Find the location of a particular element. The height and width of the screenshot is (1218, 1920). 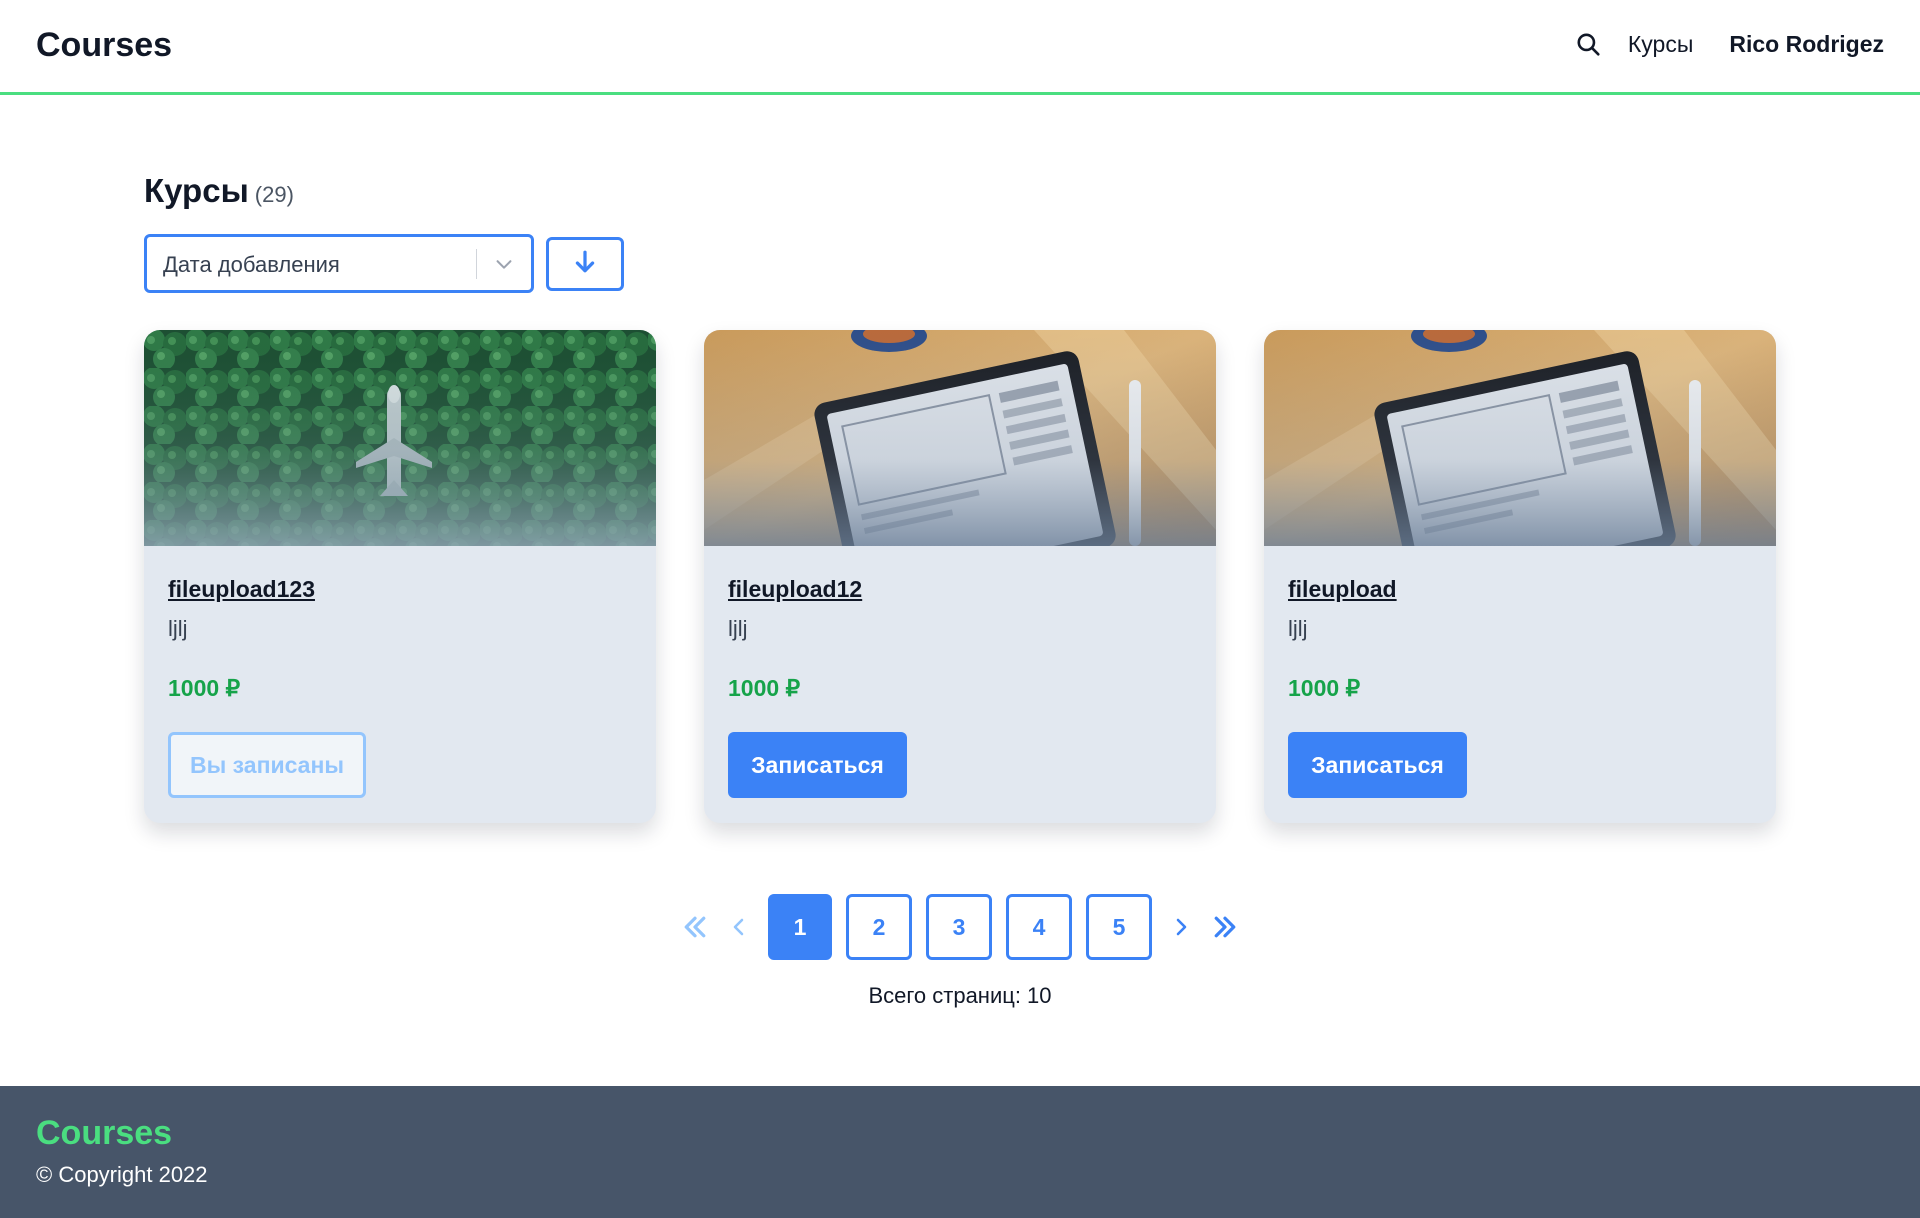

nav-link-courses: Курсы is located at coordinates (1660, 44).